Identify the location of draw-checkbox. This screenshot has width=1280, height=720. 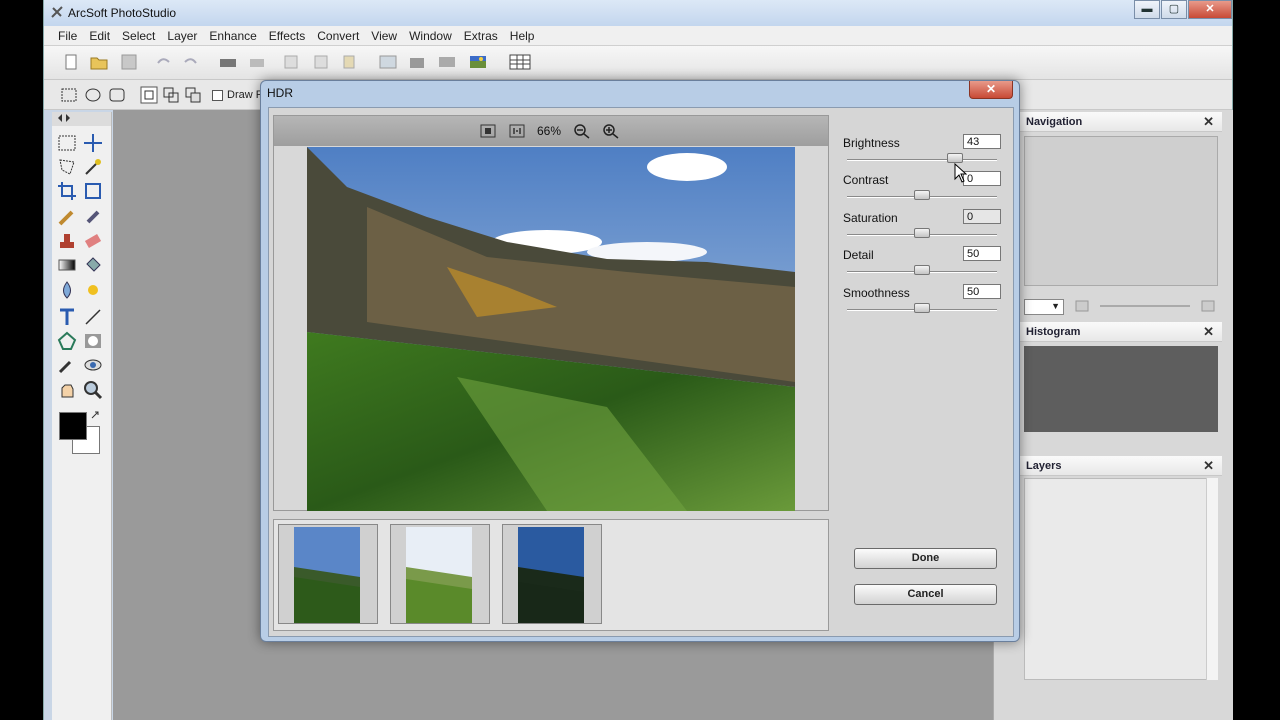
(217, 95).